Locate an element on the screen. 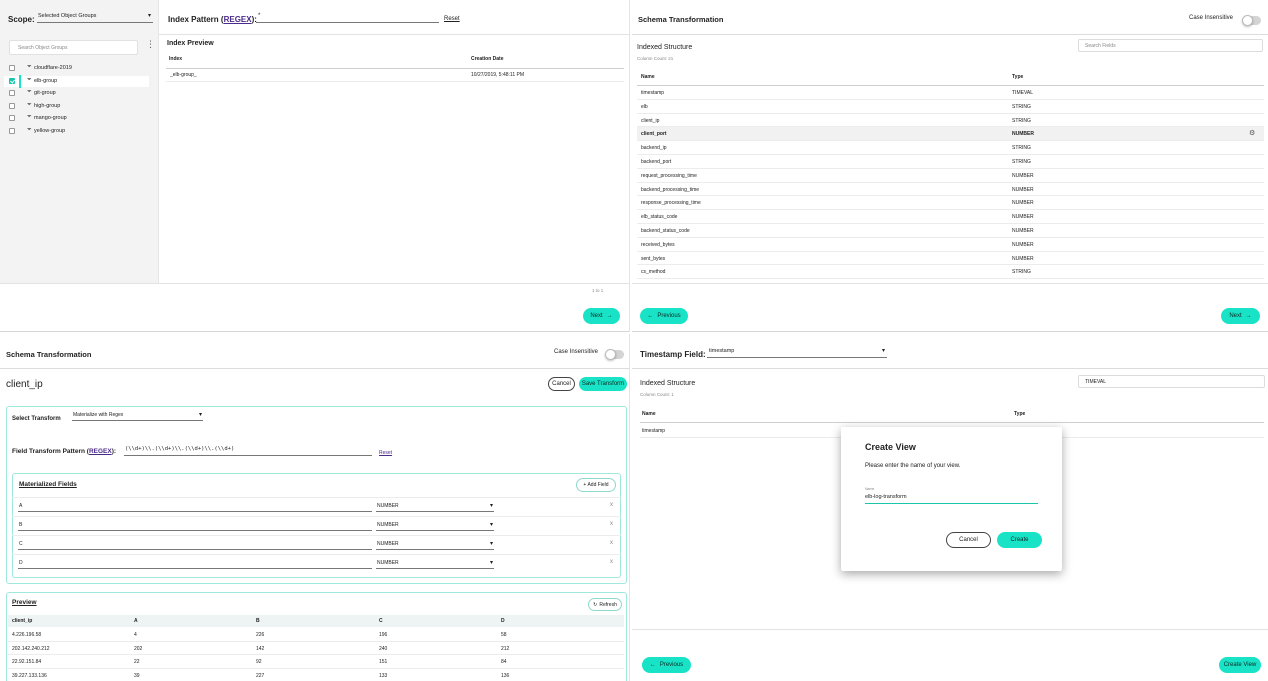  schema-row: backend_status_code NUMBER is located at coordinates (950, 231).